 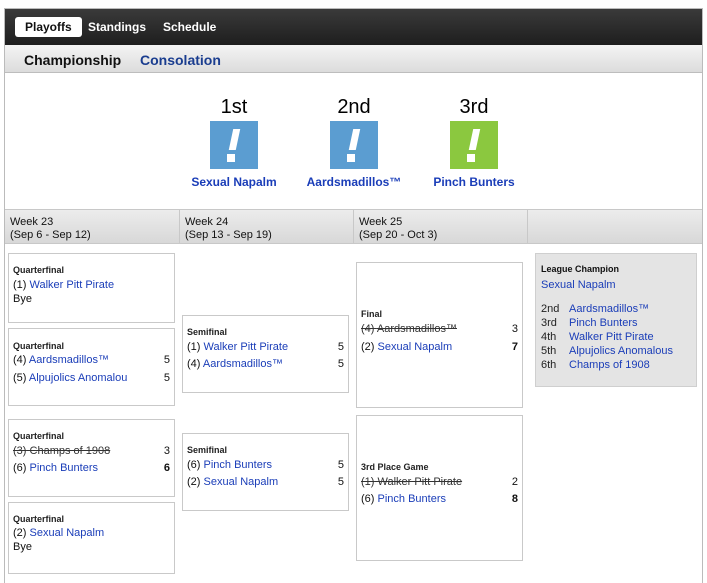 I want to click on standing-team-link: Champs of 1908, so click(x=609, y=365).